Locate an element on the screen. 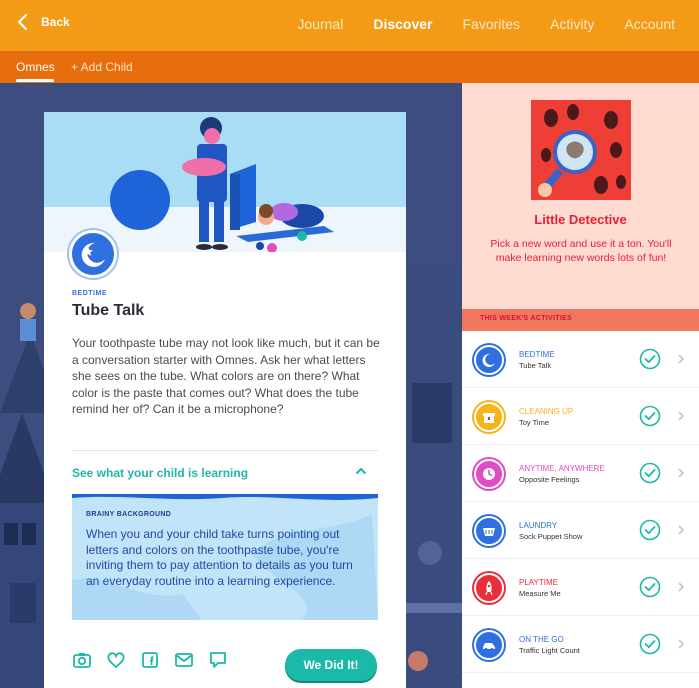 This screenshot has width=699, height=688. list-item: ON THE GO Traffic Light Count is located at coordinates (580, 644).